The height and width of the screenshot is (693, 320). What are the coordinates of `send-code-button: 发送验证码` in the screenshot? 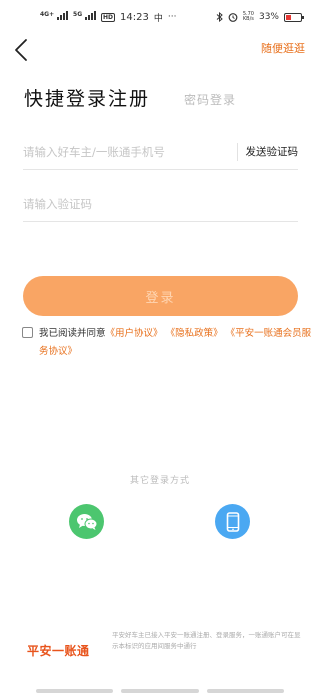 It's located at (272, 151).